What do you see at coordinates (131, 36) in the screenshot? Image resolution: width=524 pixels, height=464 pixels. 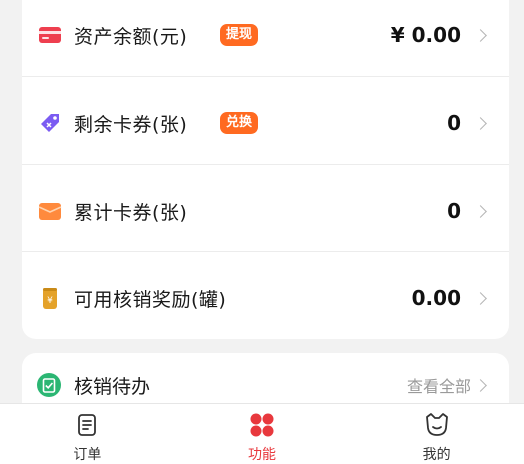 I see `asset-balance-label: 资产余额(元)` at bounding box center [131, 36].